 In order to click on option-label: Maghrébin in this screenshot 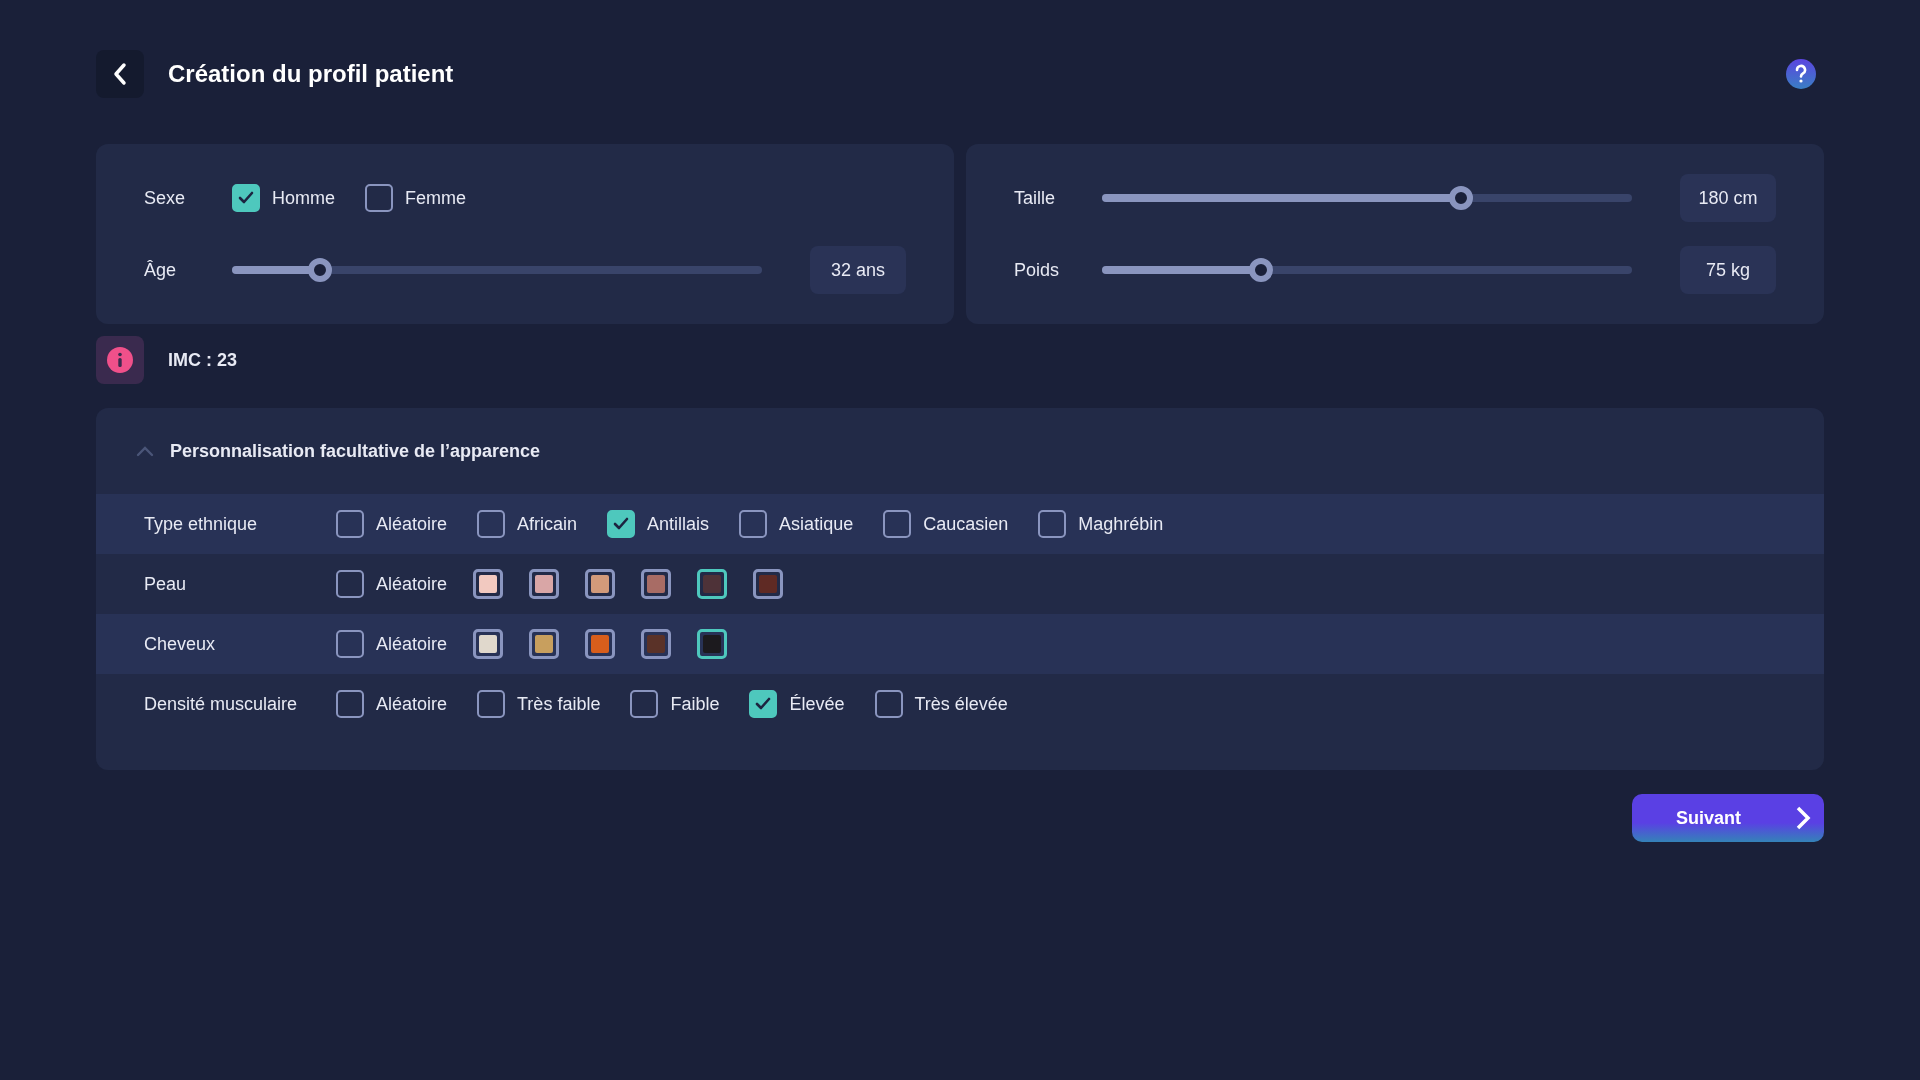, I will do `click(1121, 524)`.